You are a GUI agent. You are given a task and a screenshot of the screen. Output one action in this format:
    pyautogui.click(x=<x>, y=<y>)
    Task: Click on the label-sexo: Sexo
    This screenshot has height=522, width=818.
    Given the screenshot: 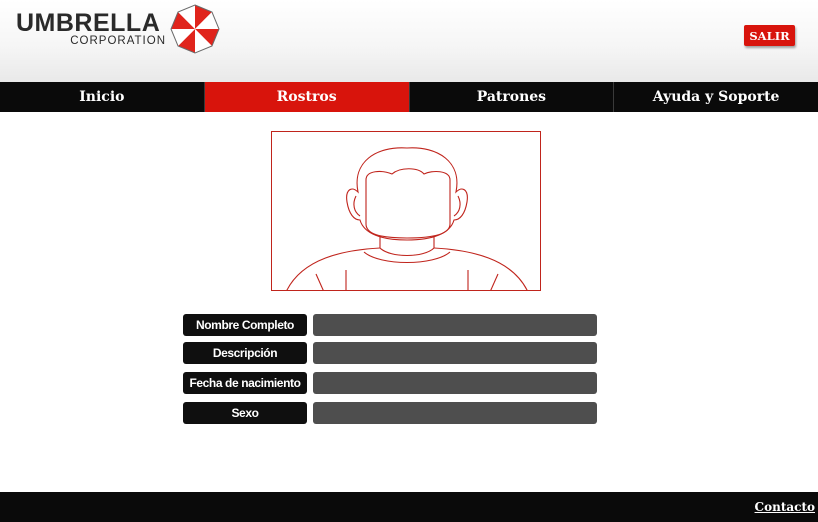 What is the action you would take?
    pyautogui.click(x=245, y=413)
    